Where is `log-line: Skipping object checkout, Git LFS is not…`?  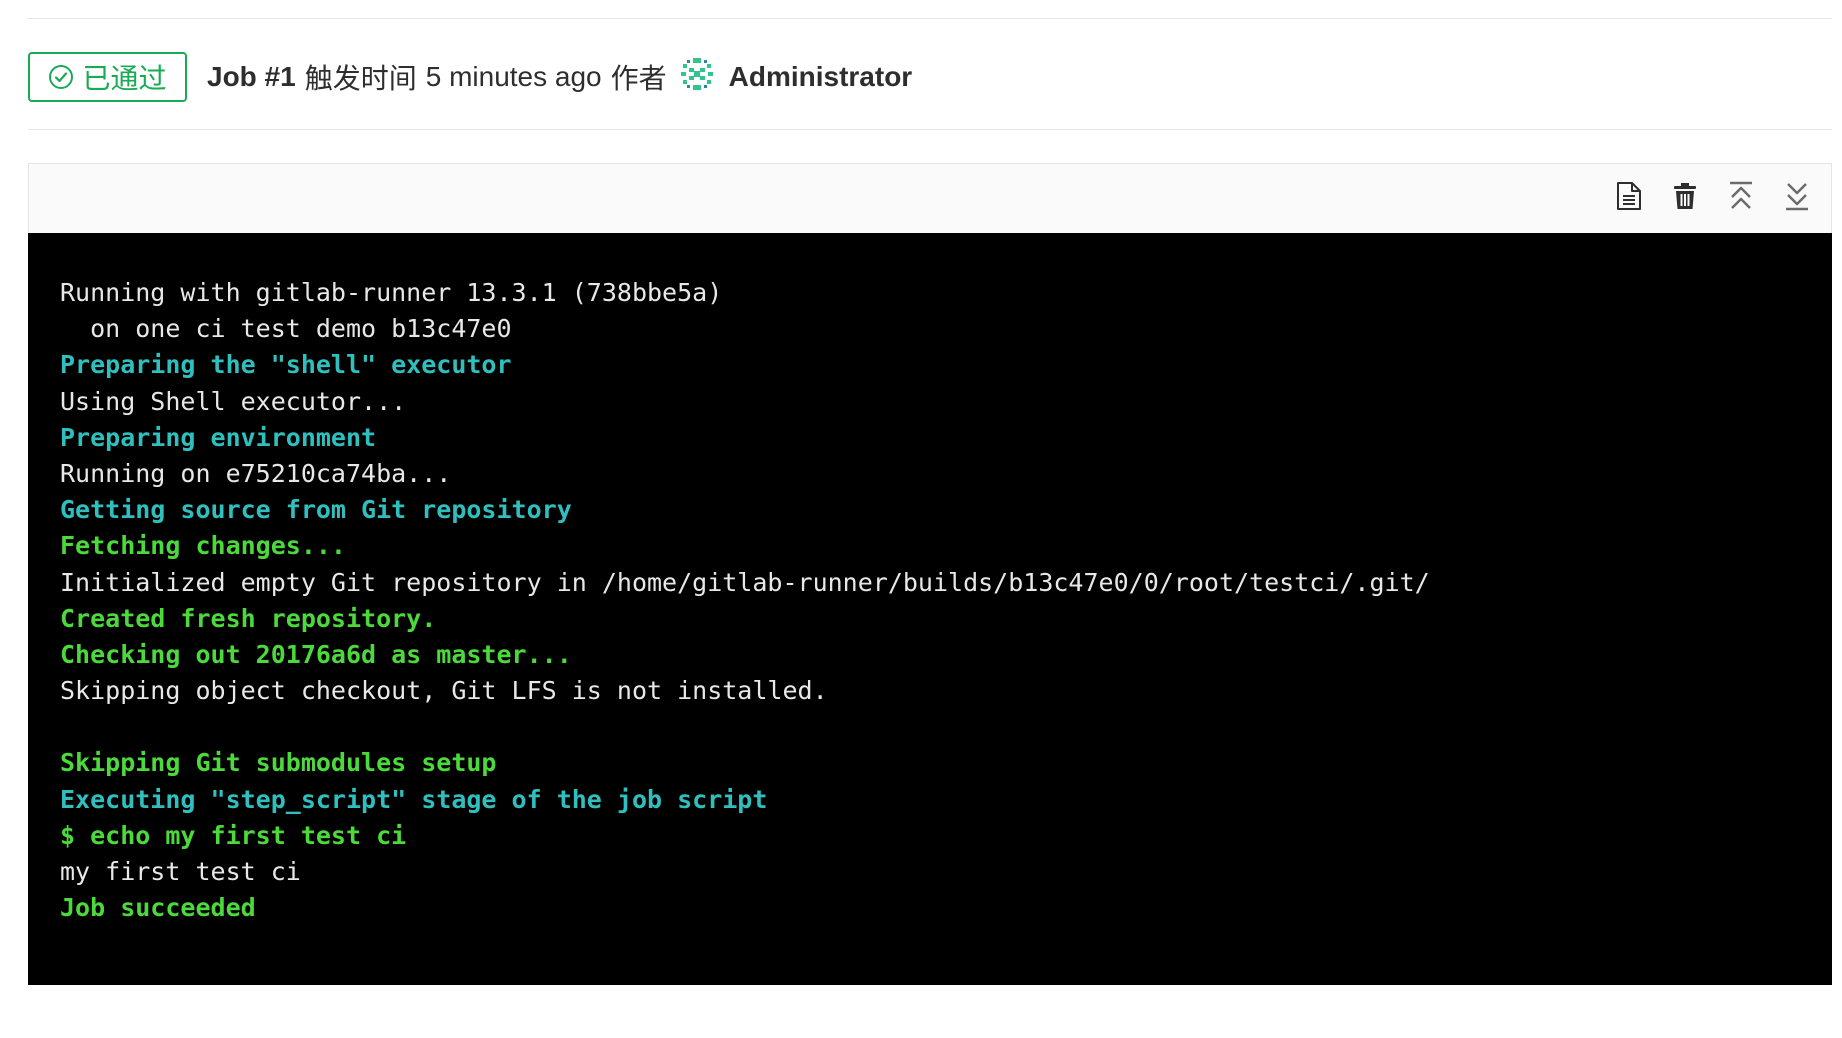 log-line: Skipping object checkout, Git LFS is not… is located at coordinates (444, 691).